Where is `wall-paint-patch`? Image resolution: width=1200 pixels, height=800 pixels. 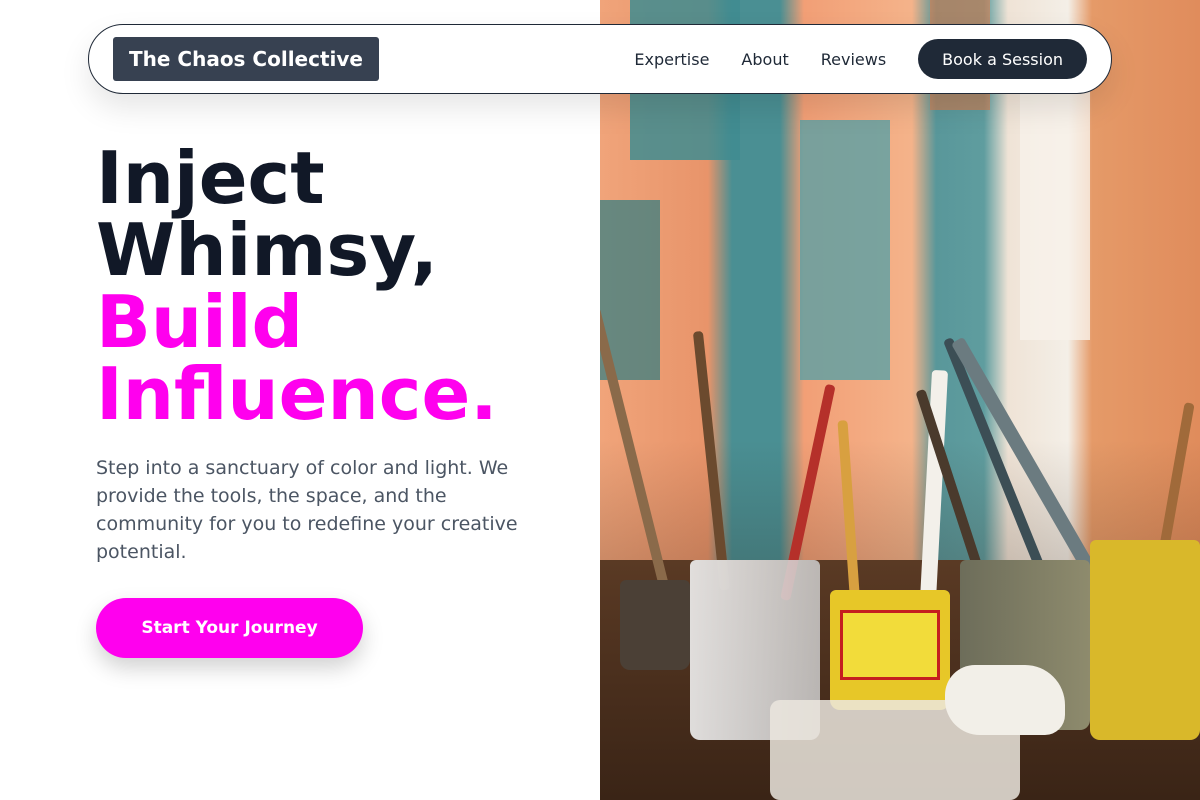 wall-paint-patch is located at coordinates (845, 250).